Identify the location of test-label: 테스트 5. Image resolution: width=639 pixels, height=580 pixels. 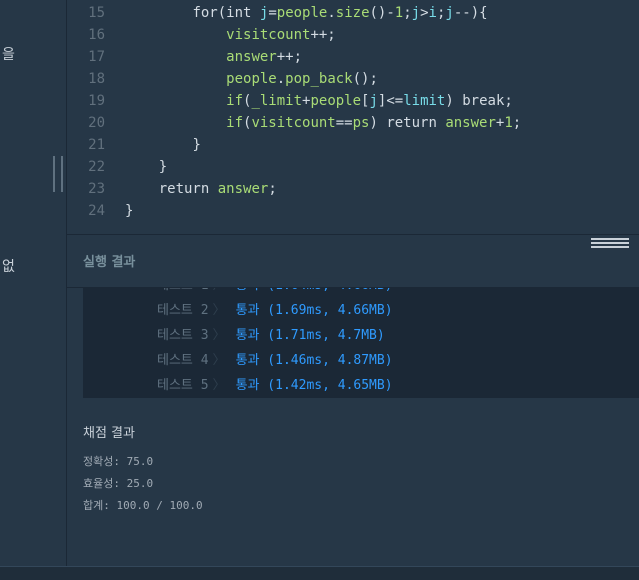
(183, 385).